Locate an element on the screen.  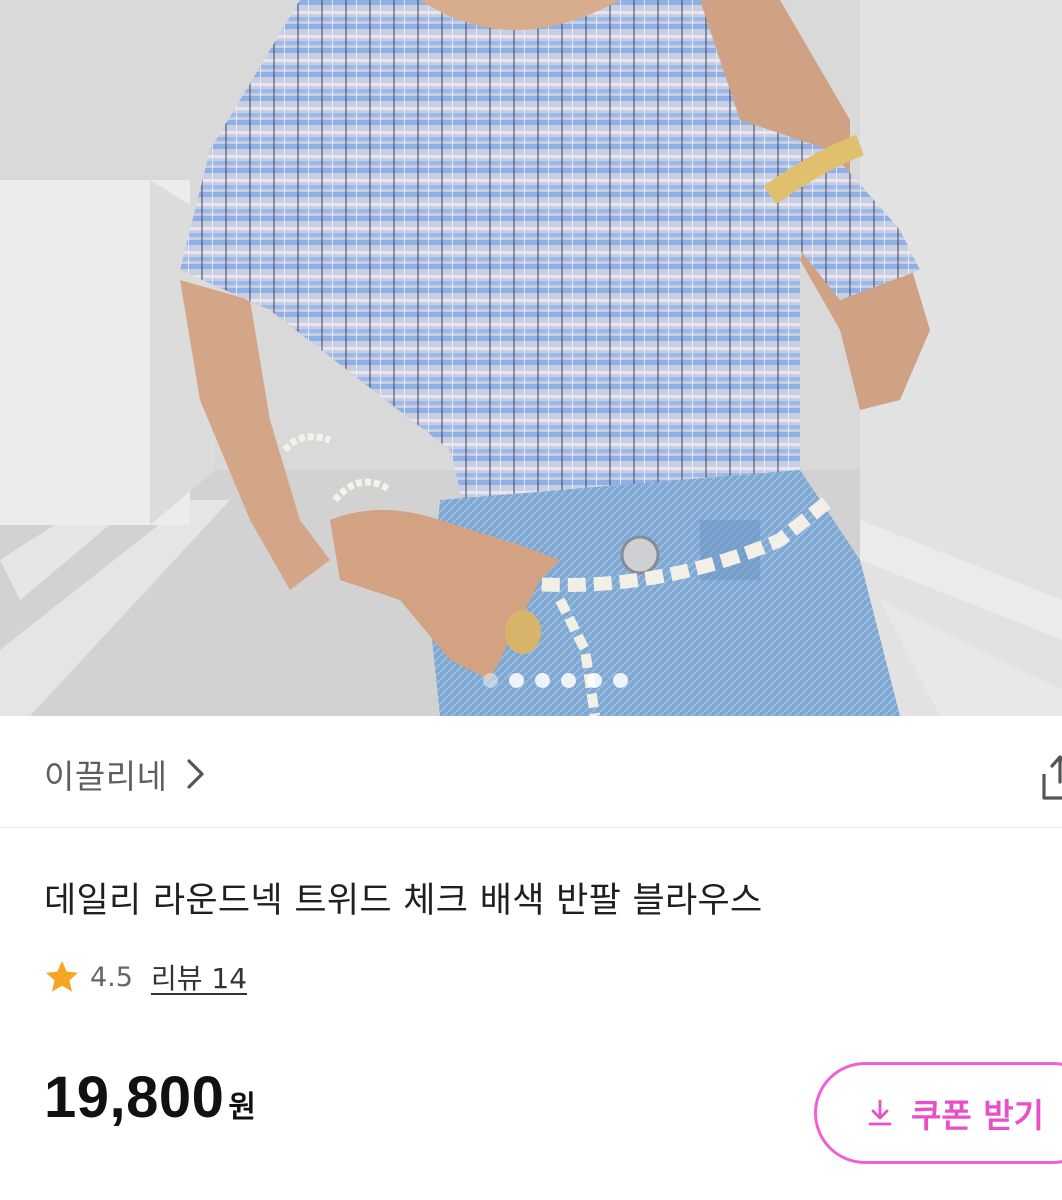
product-title: 데일리 라운드넥 트위드 체크 배색 반팔 블라우스 is located at coordinates (403, 901).